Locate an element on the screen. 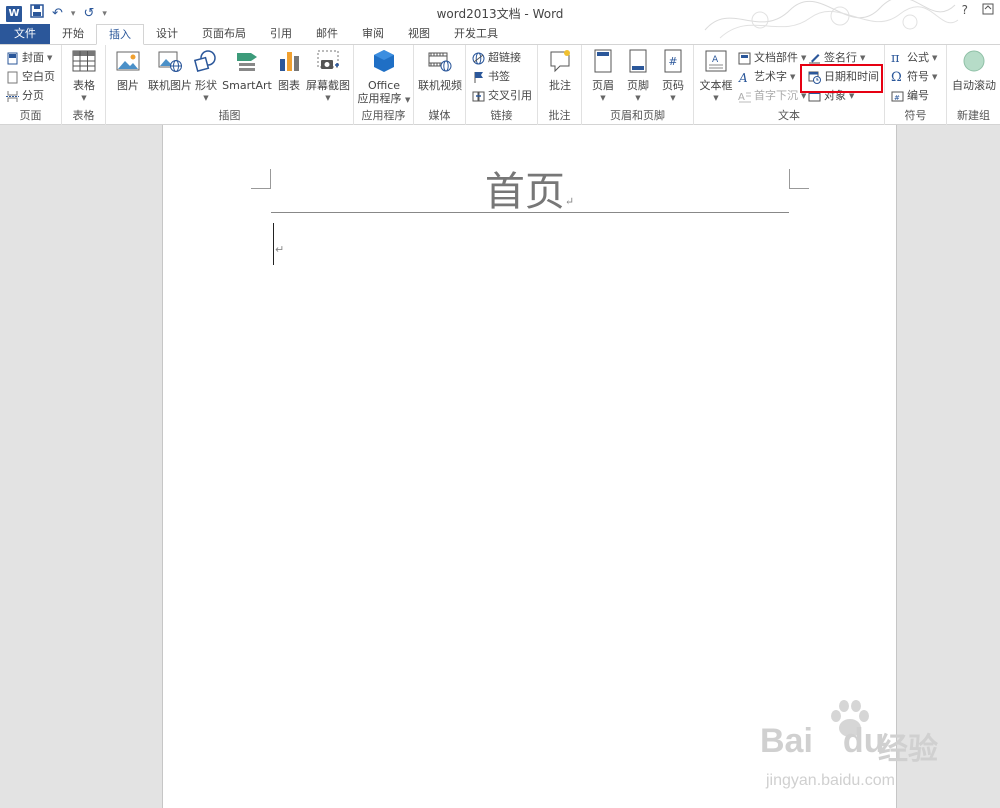 The width and height of the screenshot is (1000, 808). header-icon is located at coordinates (603, 61).